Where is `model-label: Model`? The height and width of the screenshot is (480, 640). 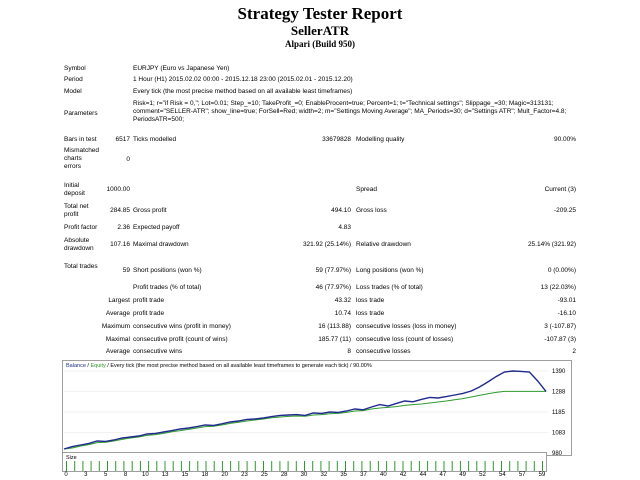
model-label: Model is located at coordinates (73, 91).